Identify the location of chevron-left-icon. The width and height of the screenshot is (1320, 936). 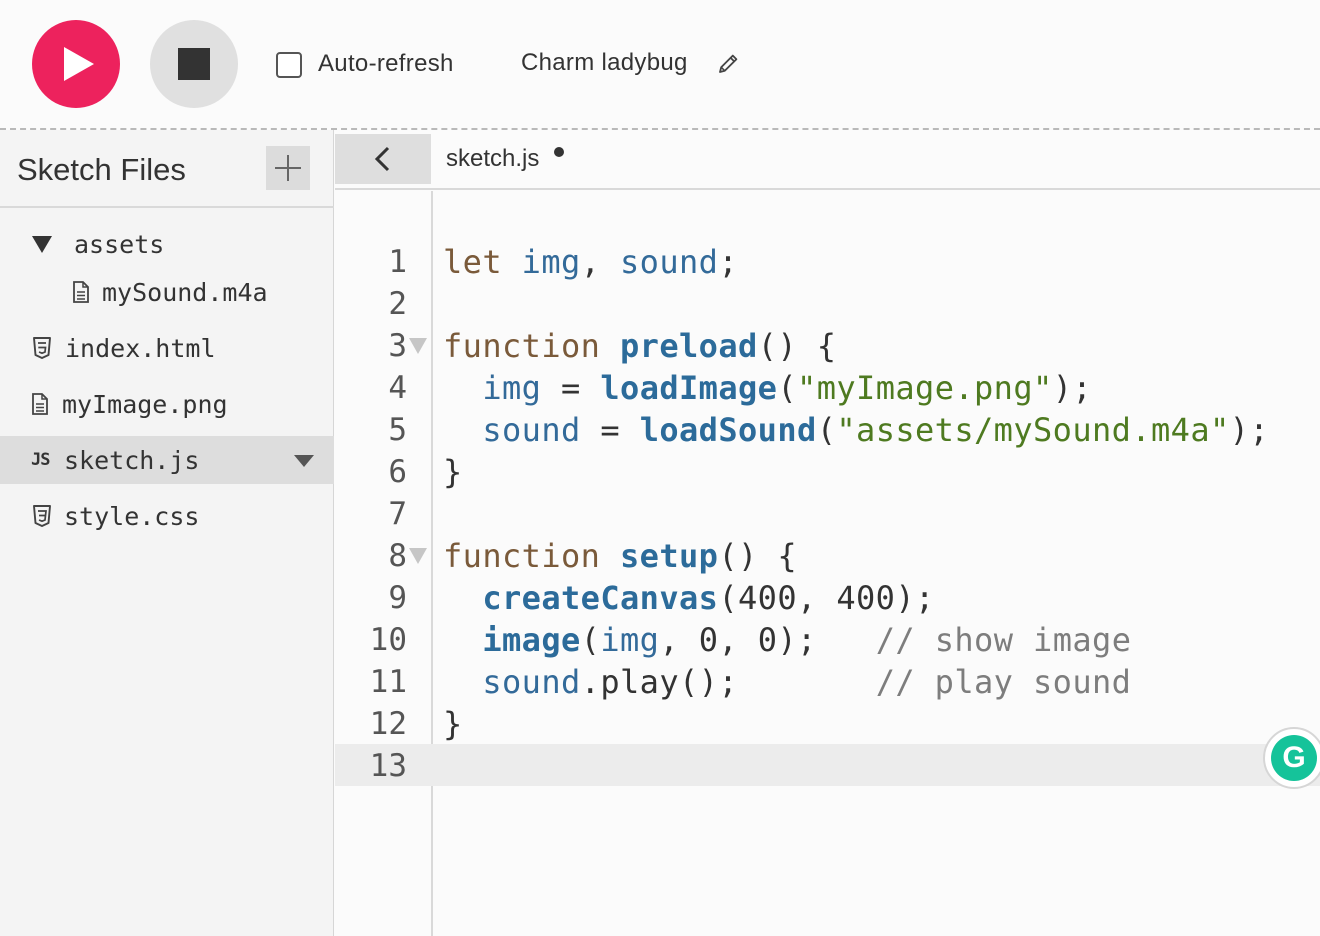
(382, 159).